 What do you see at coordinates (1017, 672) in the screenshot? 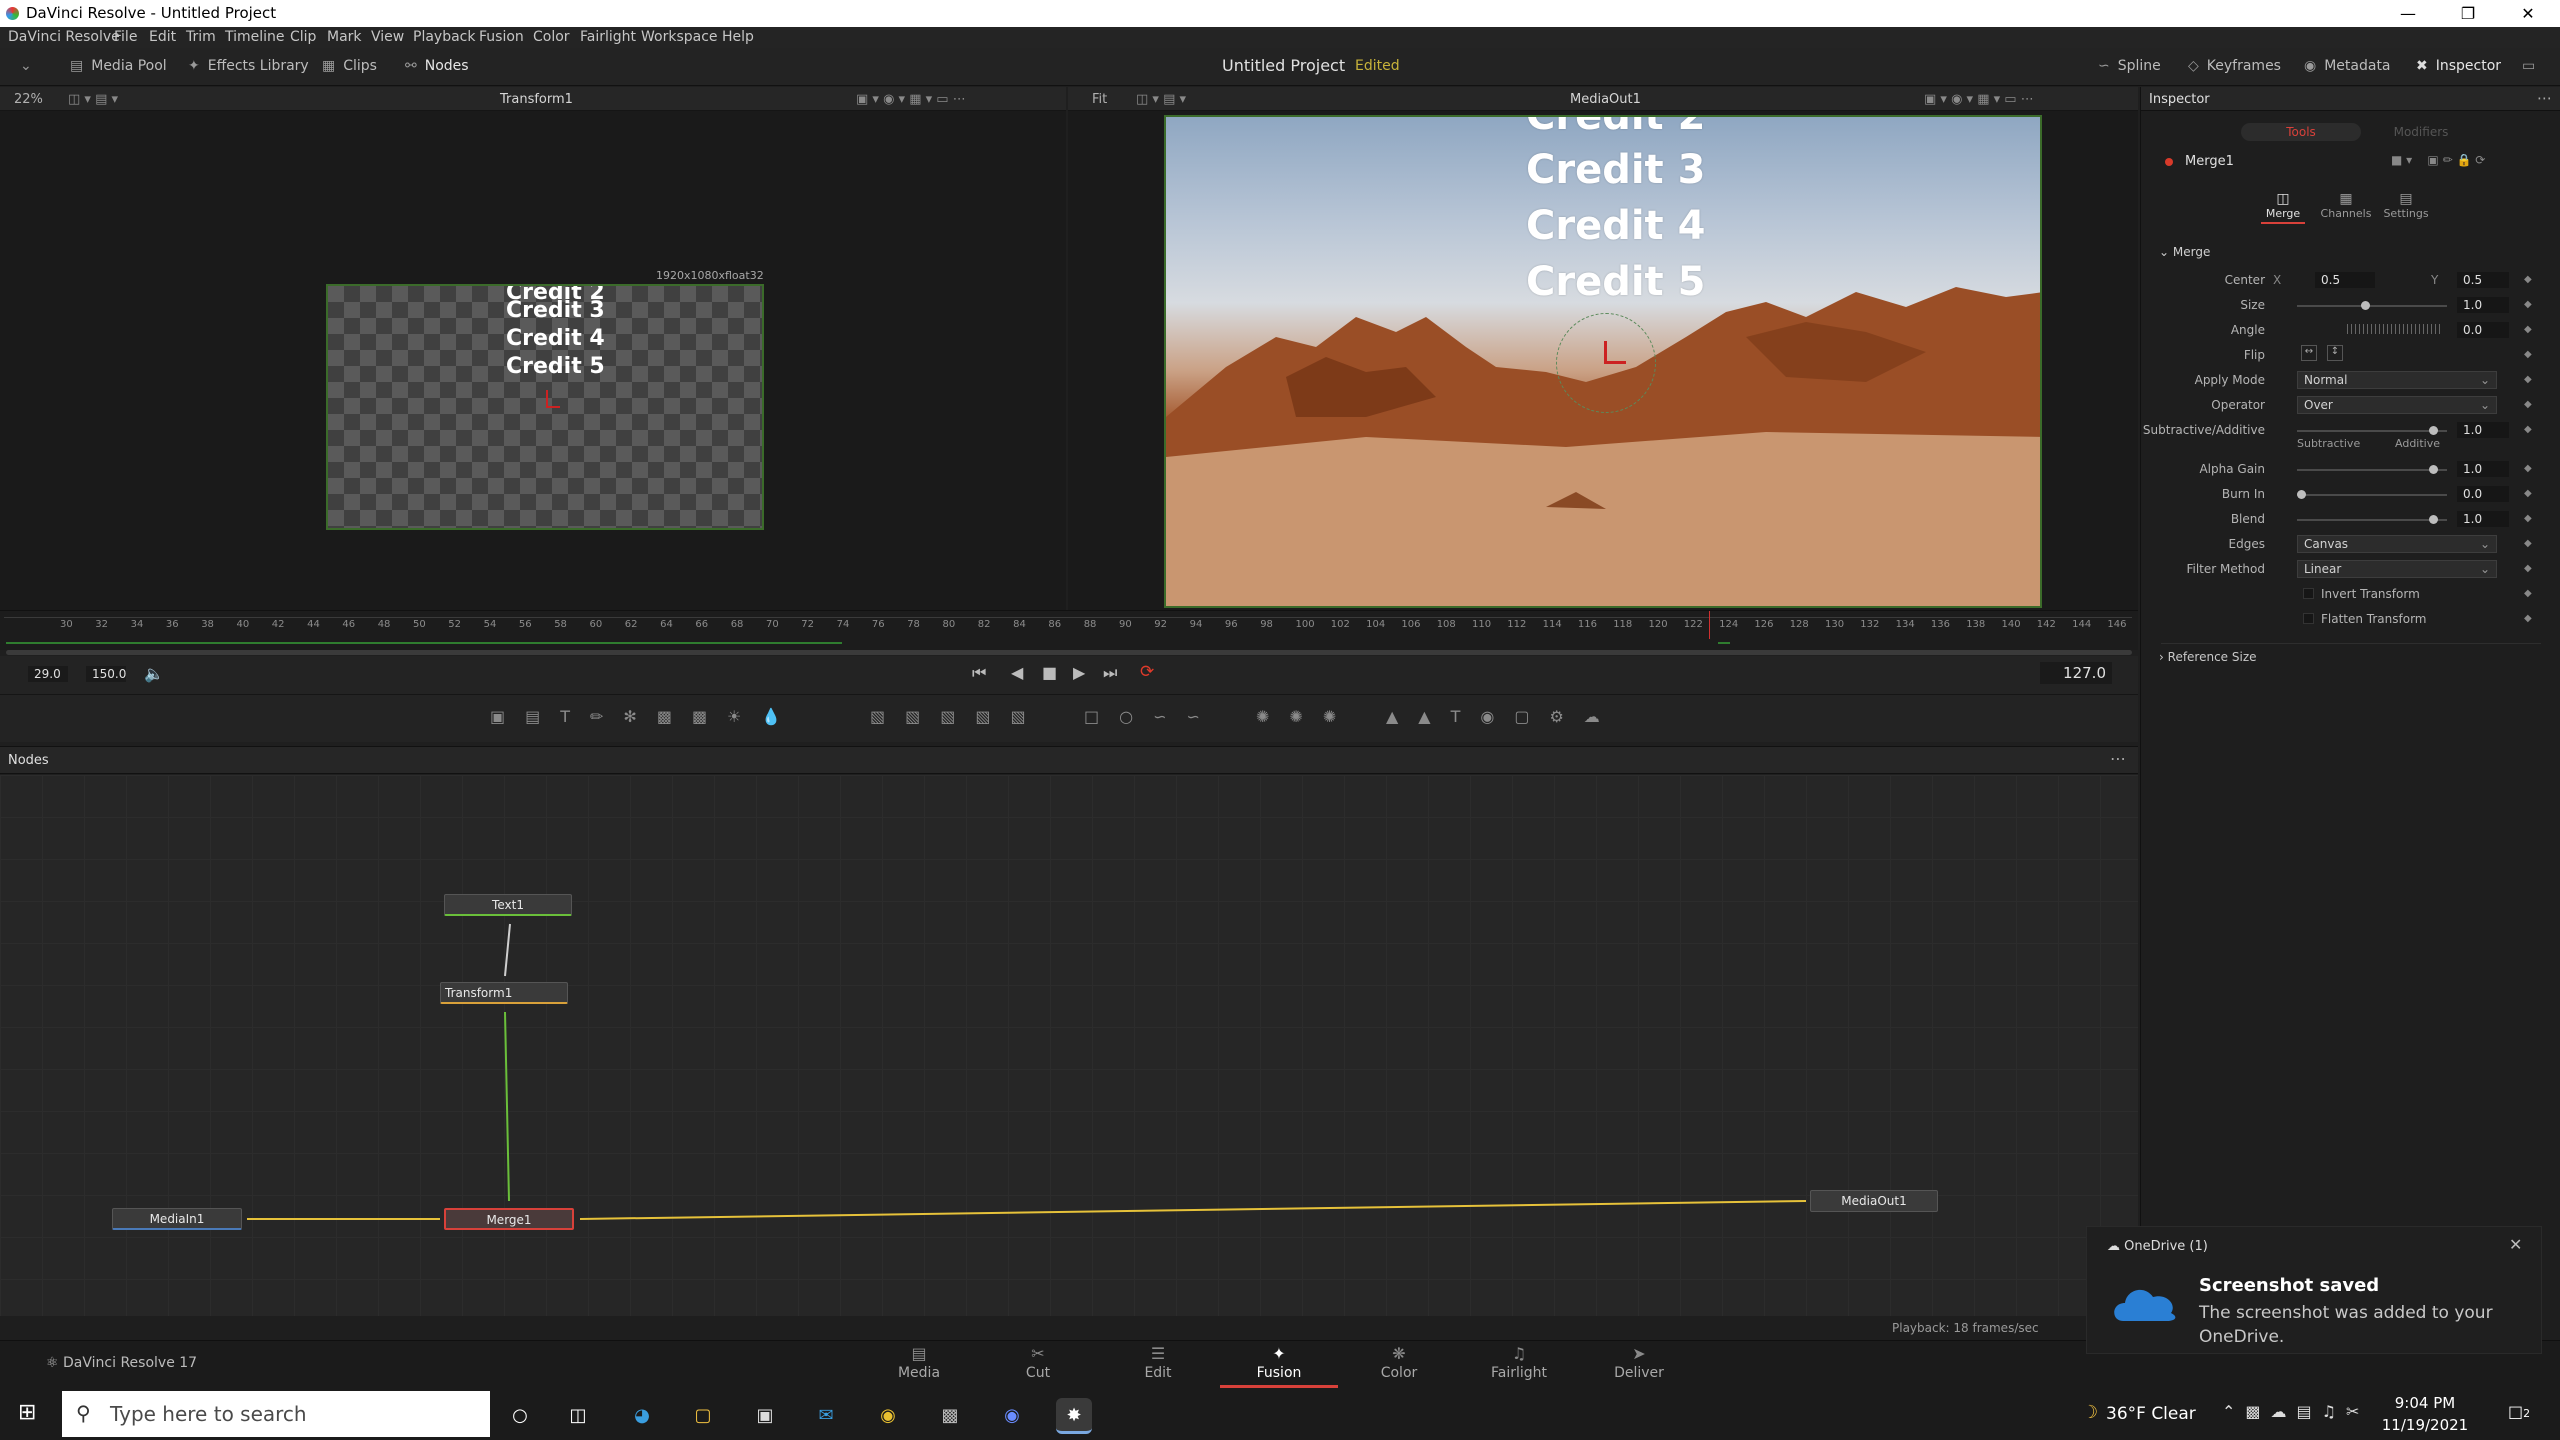
I see `play-reverse-icon: ◀` at bounding box center [1017, 672].